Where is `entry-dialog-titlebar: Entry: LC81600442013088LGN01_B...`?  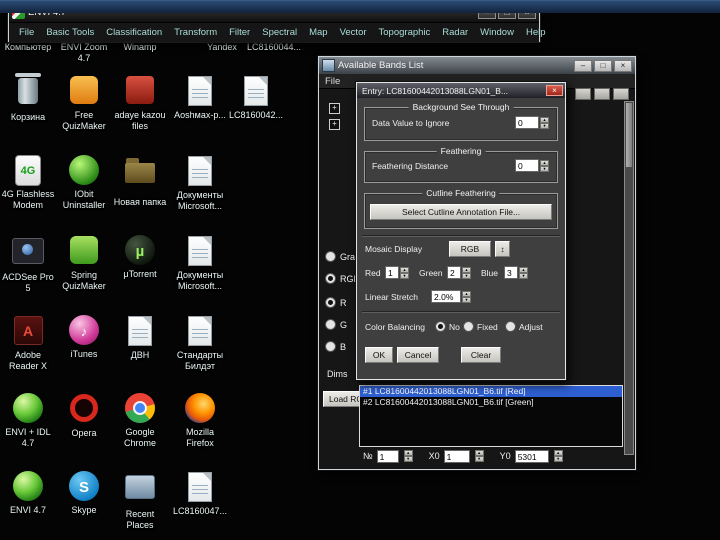
entry-dialog-titlebar: Entry: LC81600442013088LGN01_B... is located at coordinates (461, 90).